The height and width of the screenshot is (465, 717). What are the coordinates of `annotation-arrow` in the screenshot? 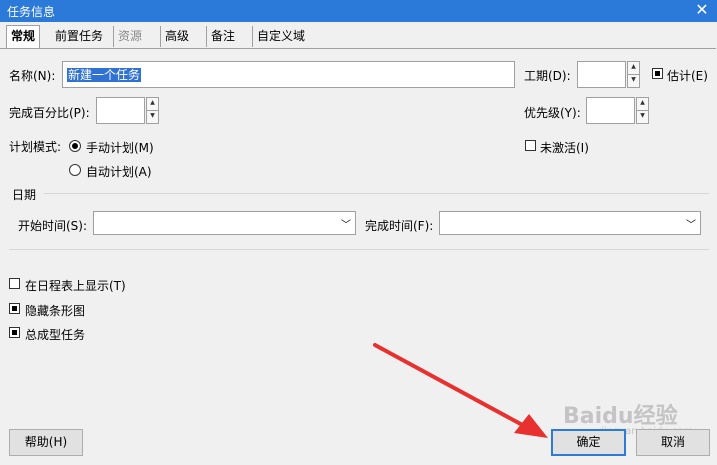 It's located at (460, 390).